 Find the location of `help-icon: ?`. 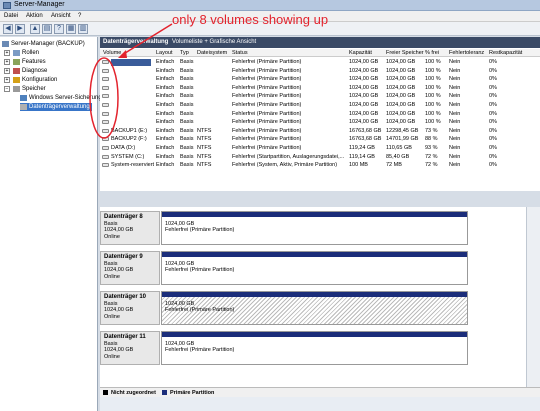

help-icon: ? is located at coordinates (59, 29).